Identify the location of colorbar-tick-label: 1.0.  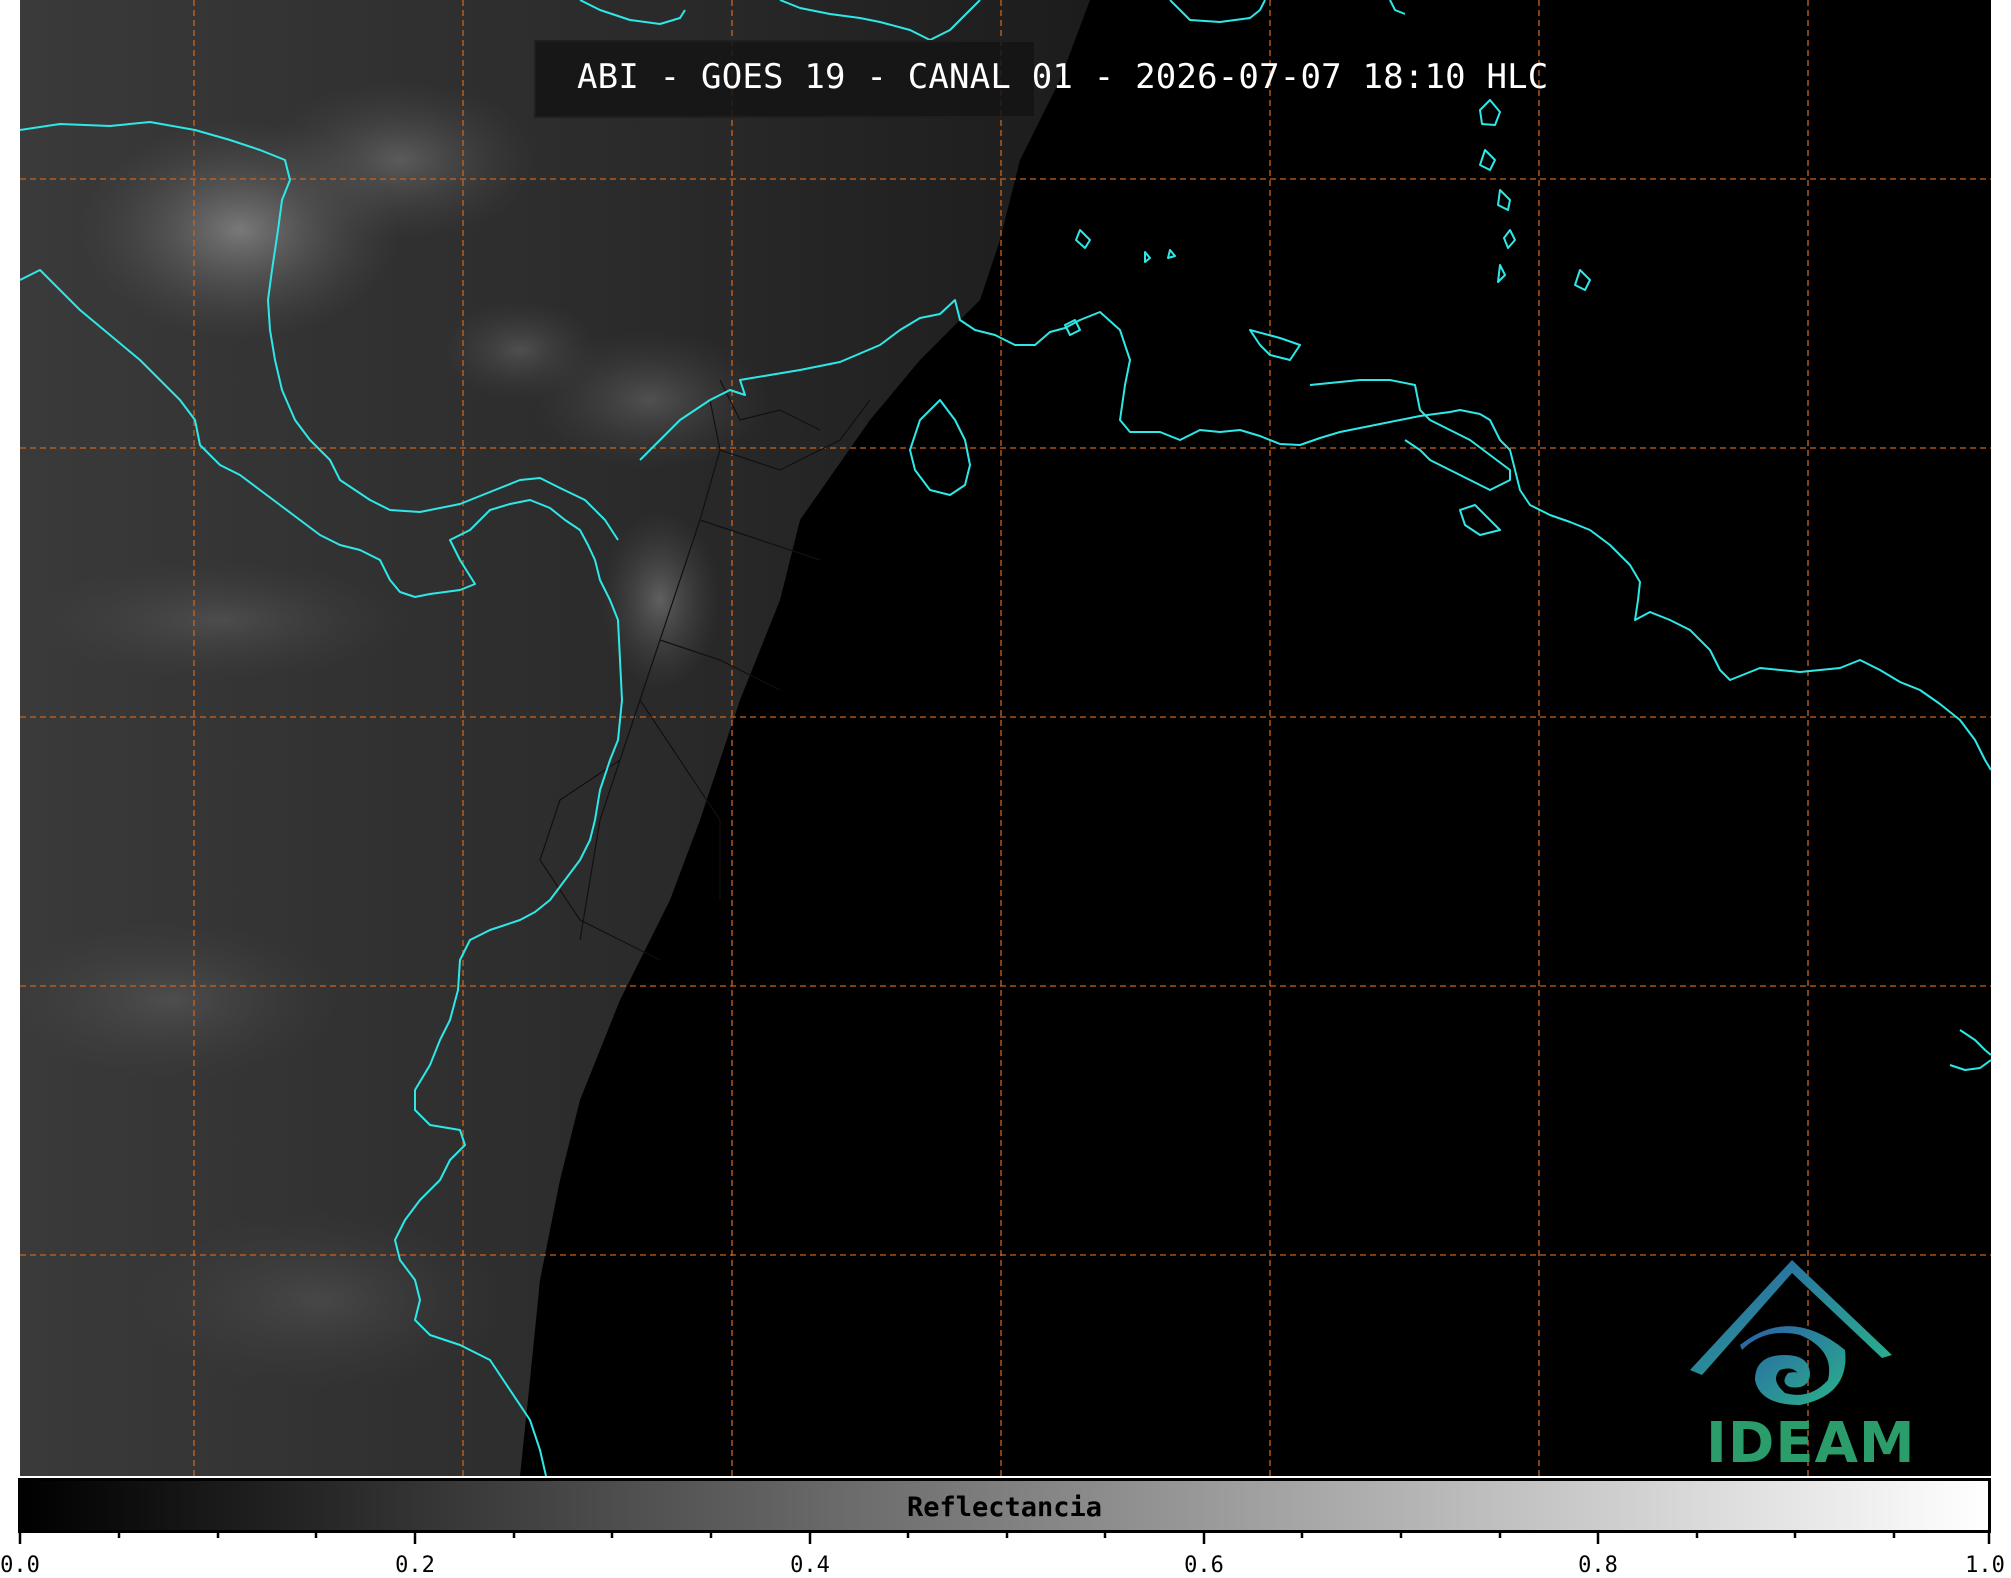
(1985, 1565).